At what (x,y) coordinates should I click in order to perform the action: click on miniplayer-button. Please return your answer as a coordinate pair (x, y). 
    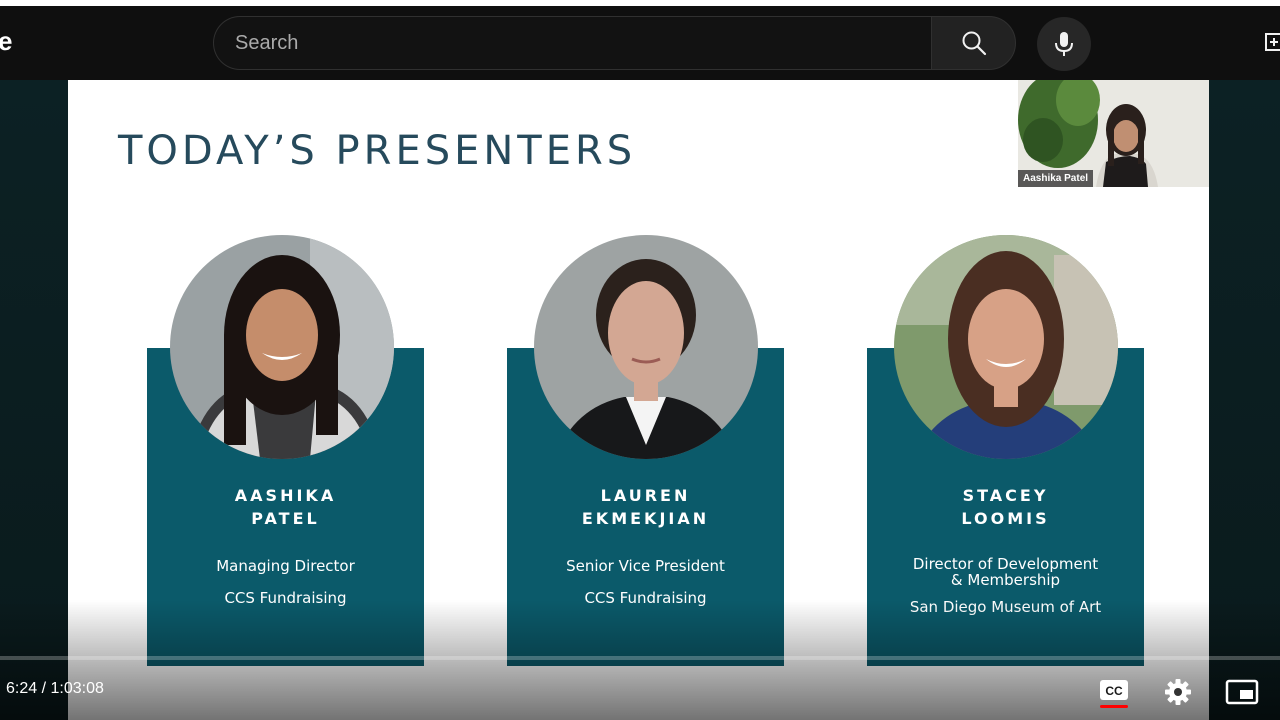
    Looking at the image, I should click on (1242, 692).